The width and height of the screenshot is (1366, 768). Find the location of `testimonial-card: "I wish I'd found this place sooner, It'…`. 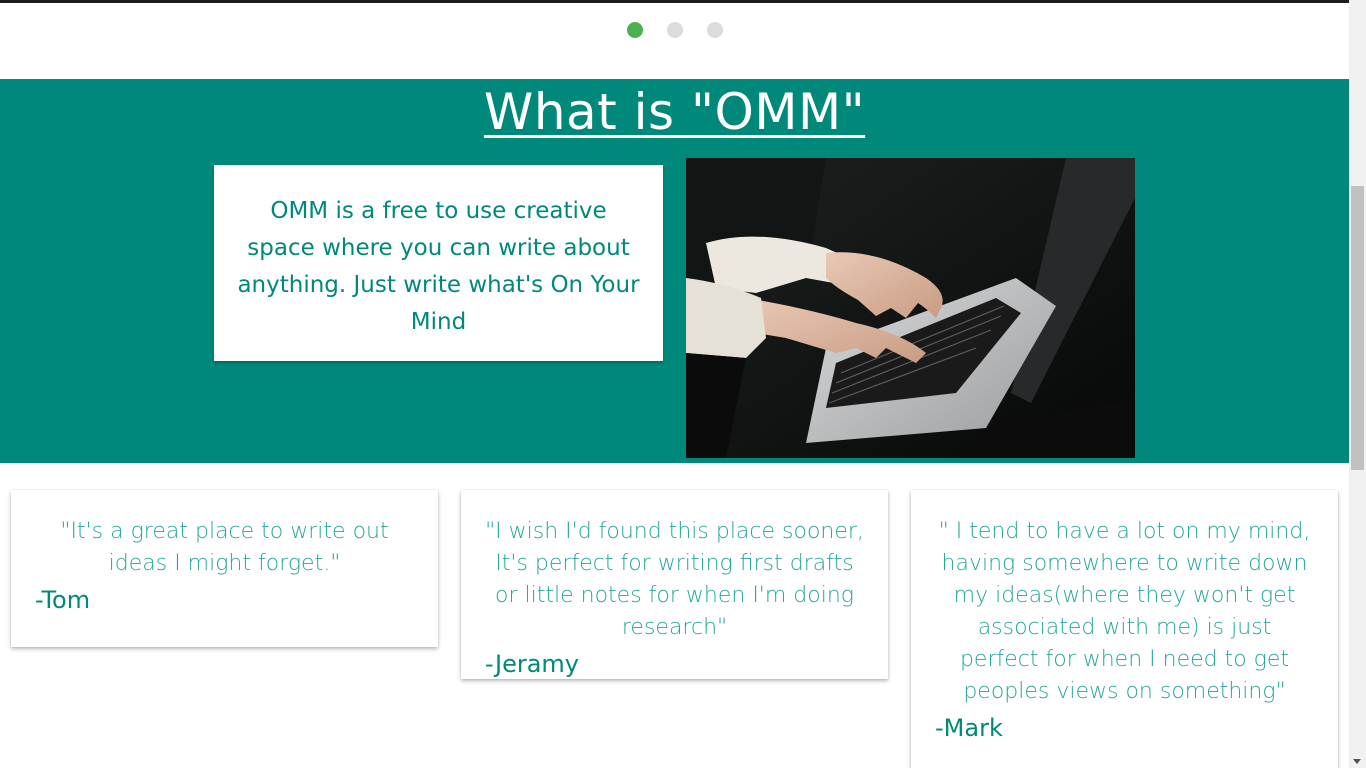

testimonial-card: "I wish I'd found this place sooner, It'… is located at coordinates (674, 584).